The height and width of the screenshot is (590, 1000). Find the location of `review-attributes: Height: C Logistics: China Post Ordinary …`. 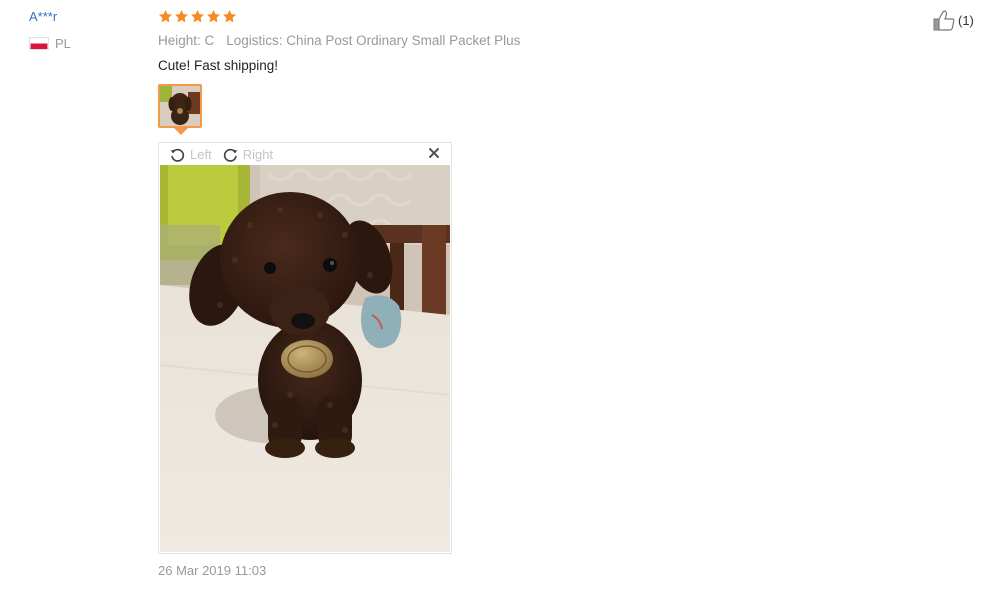

review-attributes: Height: C Logistics: China Post Ordinary … is located at coordinates (339, 40).